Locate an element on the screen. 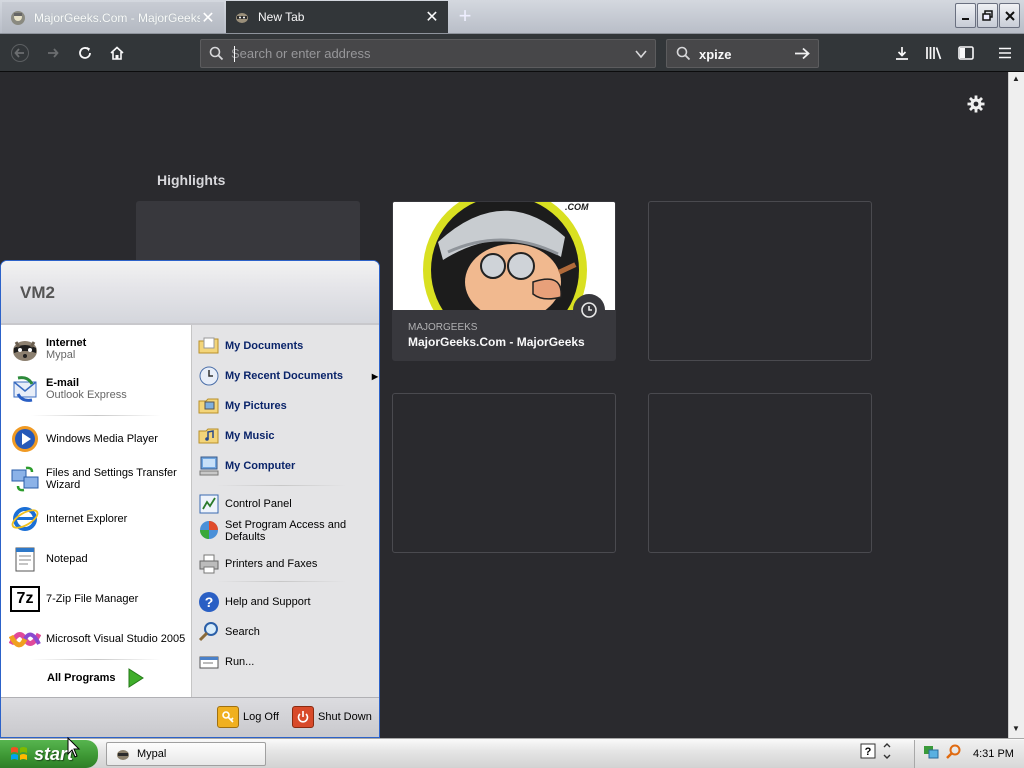 The image size is (1024, 768). mypal-raccoon-icon is located at coordinates (25, 349).